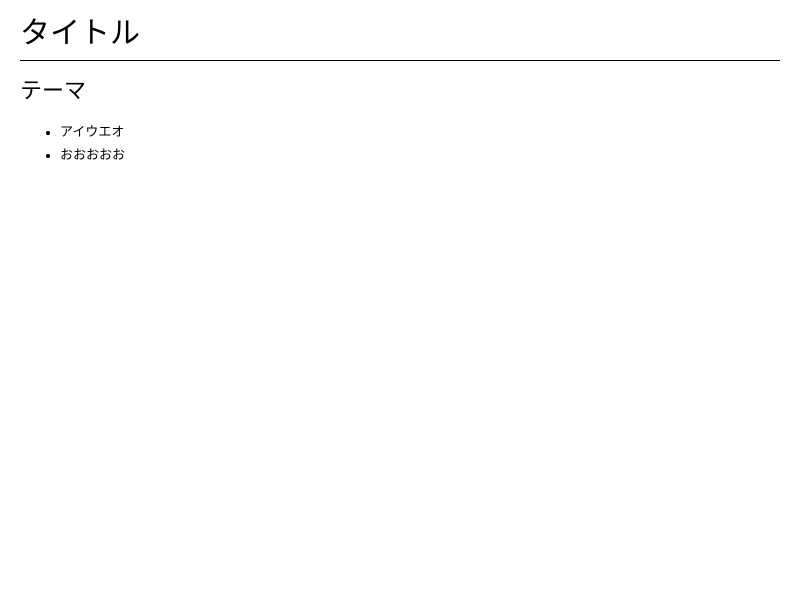  I want to click on list-item: アイウエオ, so click(420, 132).